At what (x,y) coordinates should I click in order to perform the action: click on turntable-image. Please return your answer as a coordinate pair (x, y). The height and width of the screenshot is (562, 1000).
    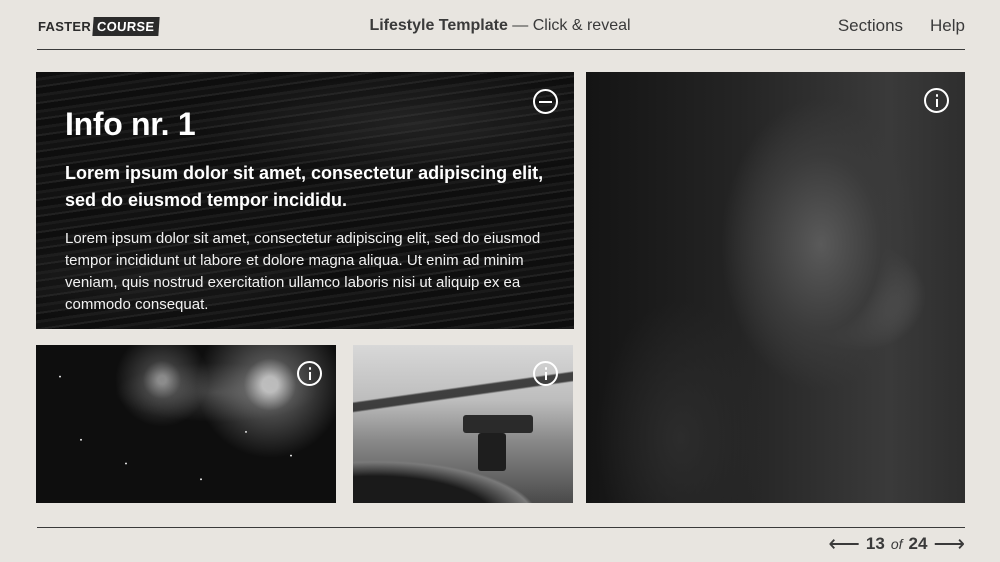
    Looking at the image, I should click on (463, 424).